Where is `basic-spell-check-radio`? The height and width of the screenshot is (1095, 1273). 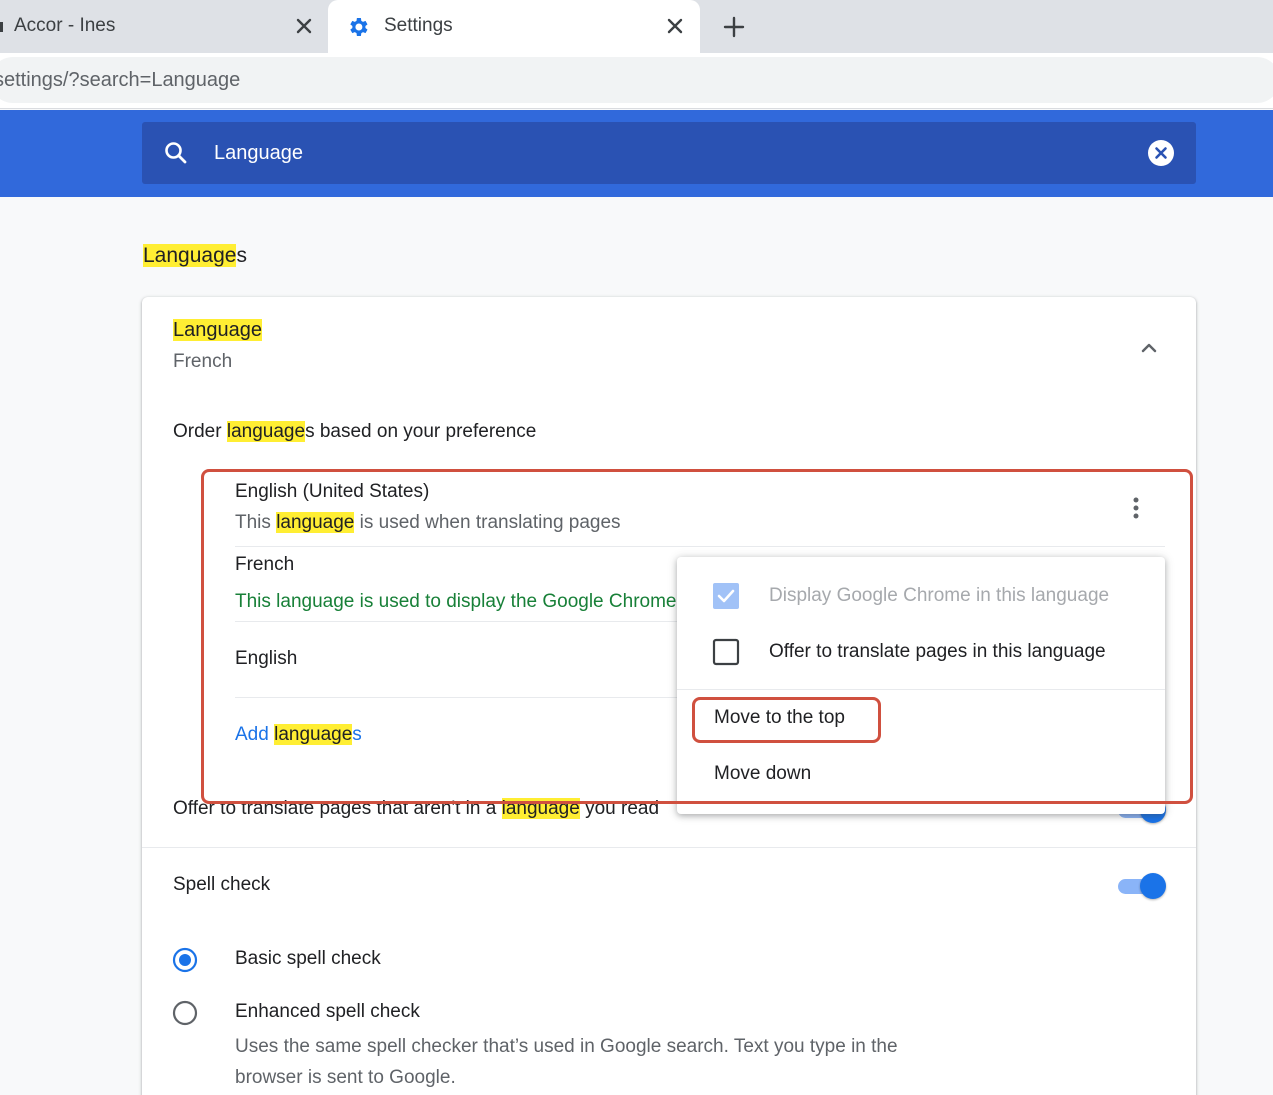 basic-spell-check-radio is located at coordinates (185, 960).